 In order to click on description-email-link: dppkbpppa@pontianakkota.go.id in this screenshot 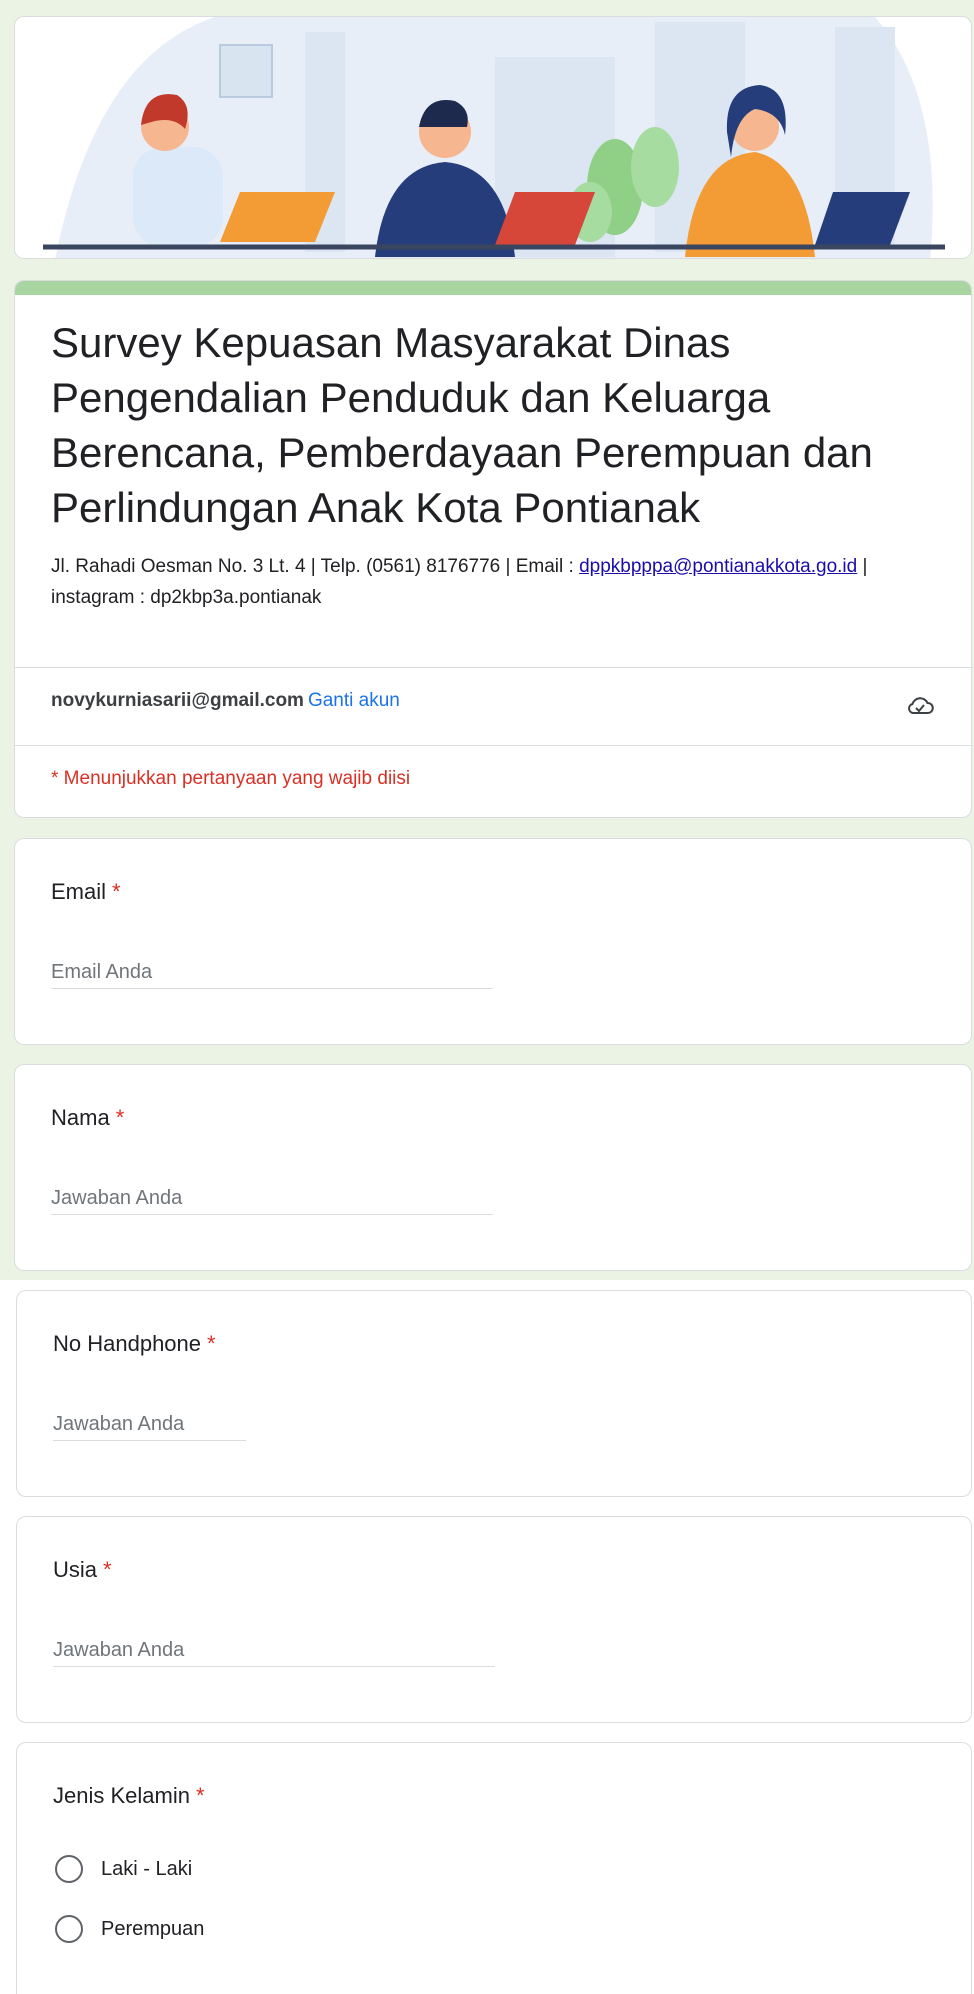, I will do `click(718, 566)`.